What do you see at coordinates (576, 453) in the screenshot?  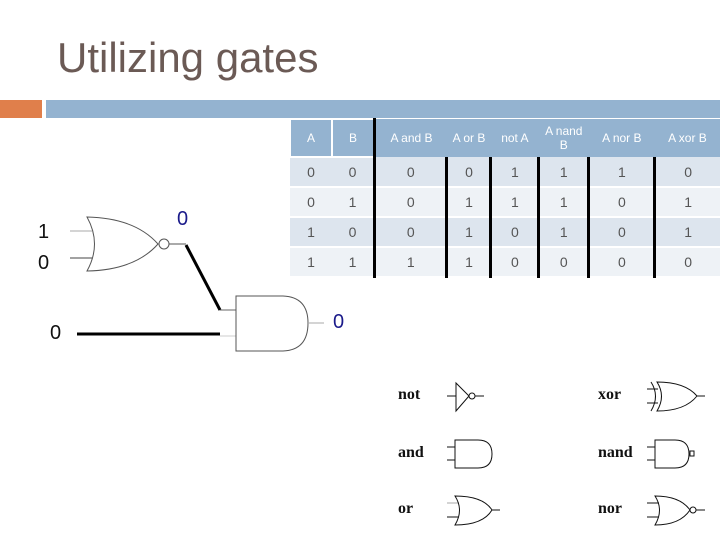 I see `gate-legend-icons` at bounding box center [576, 453].